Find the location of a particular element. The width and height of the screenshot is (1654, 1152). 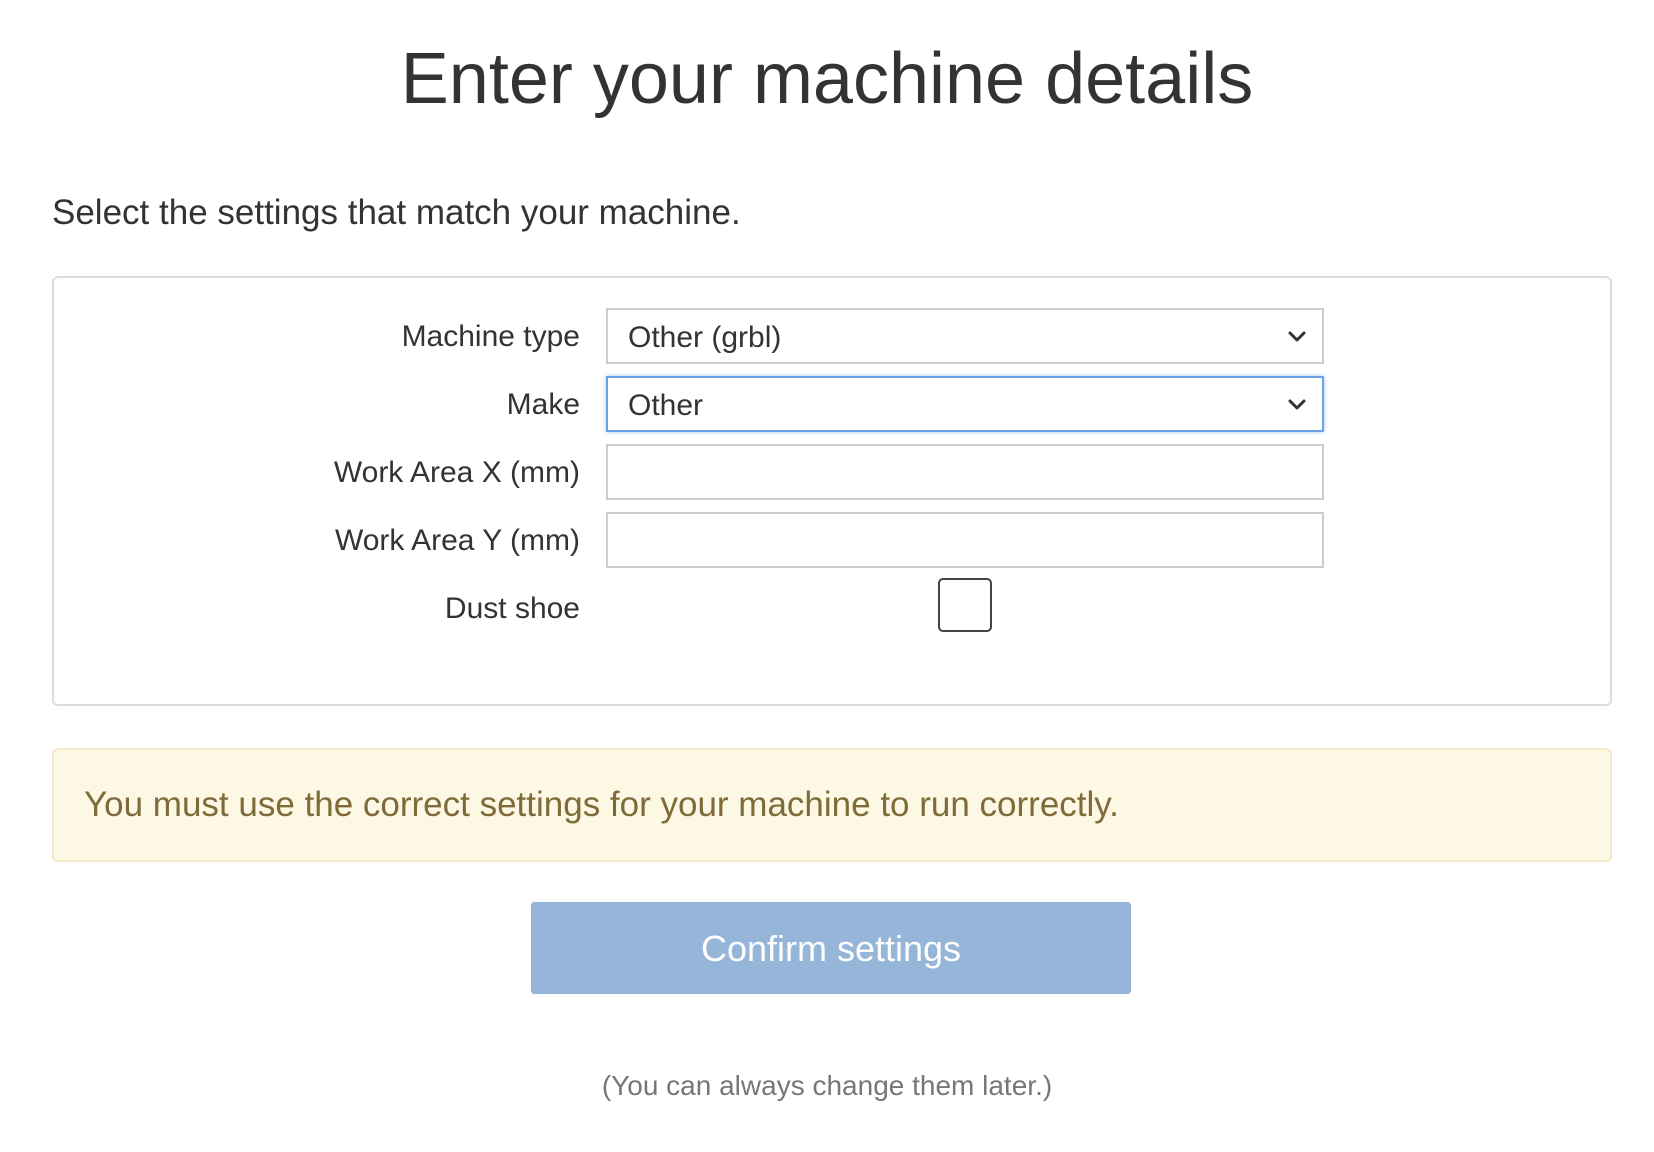

make-label: Make is located at coordinates (543, 404).